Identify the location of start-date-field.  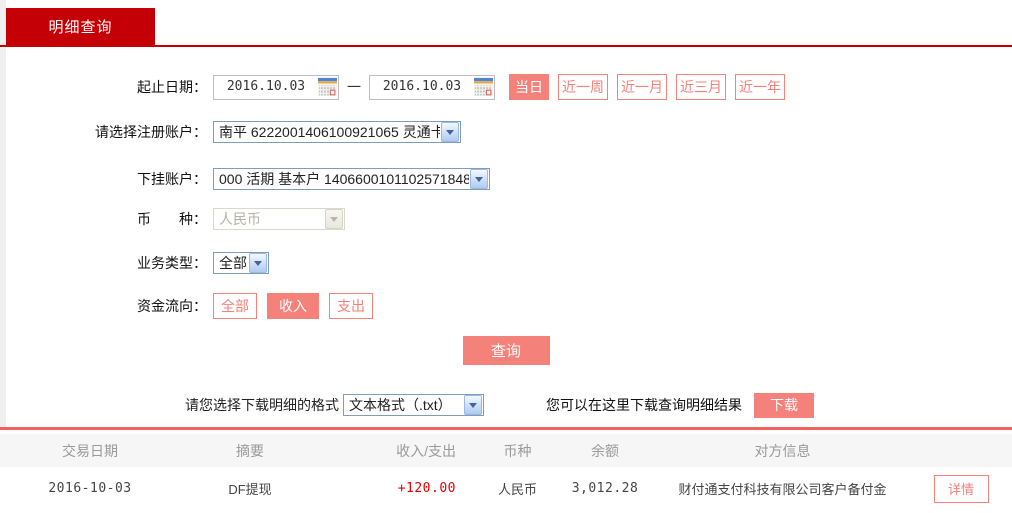
(276, 87).